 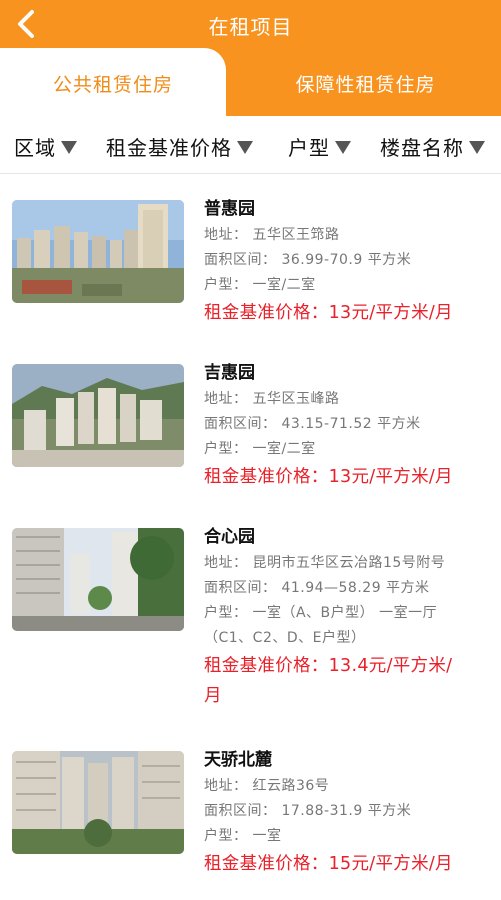 What do you see at coordinates (328, 666) in the screenshot?
I see `listing-rent-price: 租金基准价格：13.4元/平方米/` at bounding box center [328, 666].